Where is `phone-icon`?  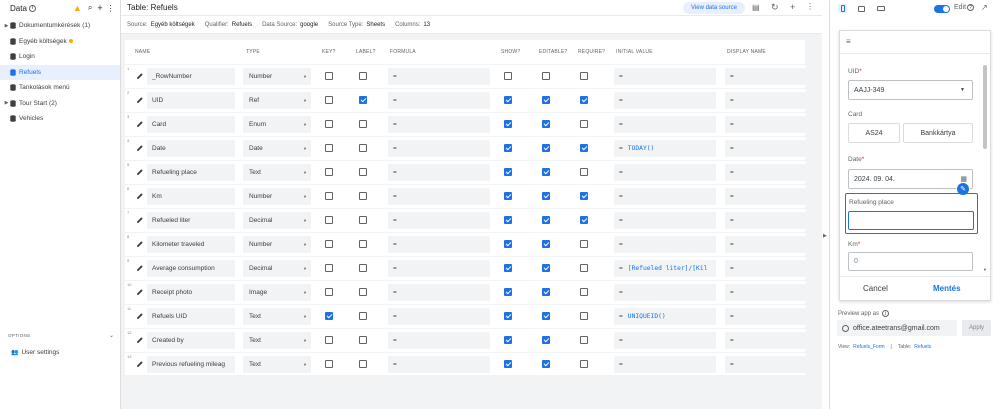
phone-icon is located at coordinates (842, 8).